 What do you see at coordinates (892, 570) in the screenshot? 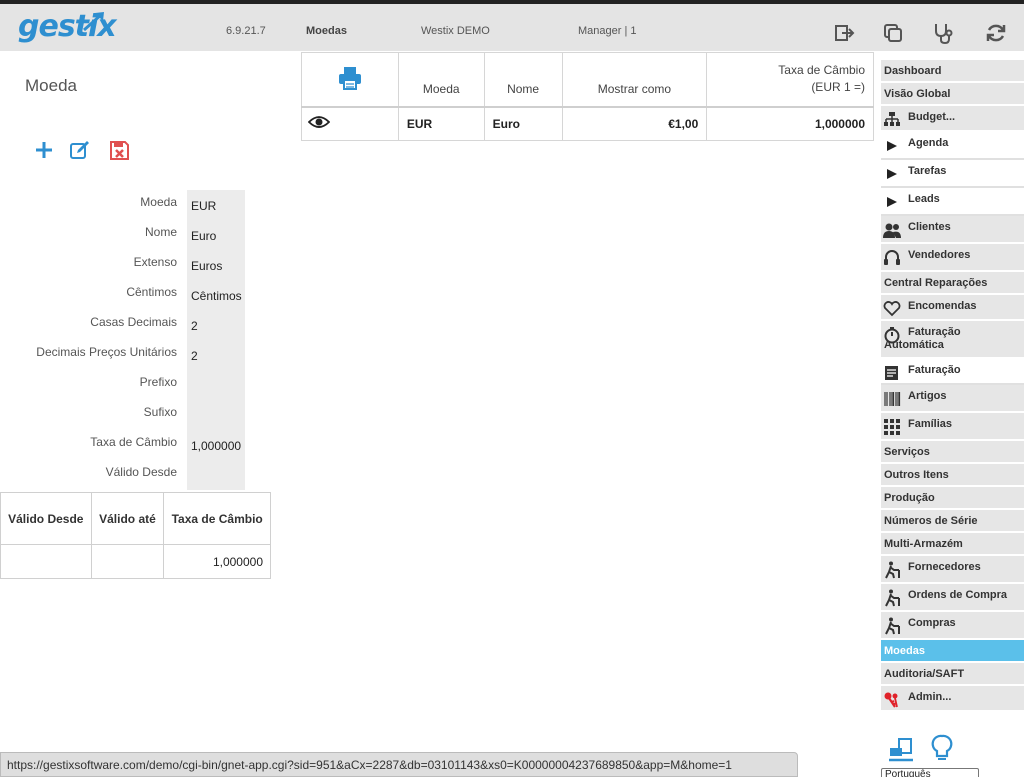
I see `walker-icon` at bounding box center [892, 570].